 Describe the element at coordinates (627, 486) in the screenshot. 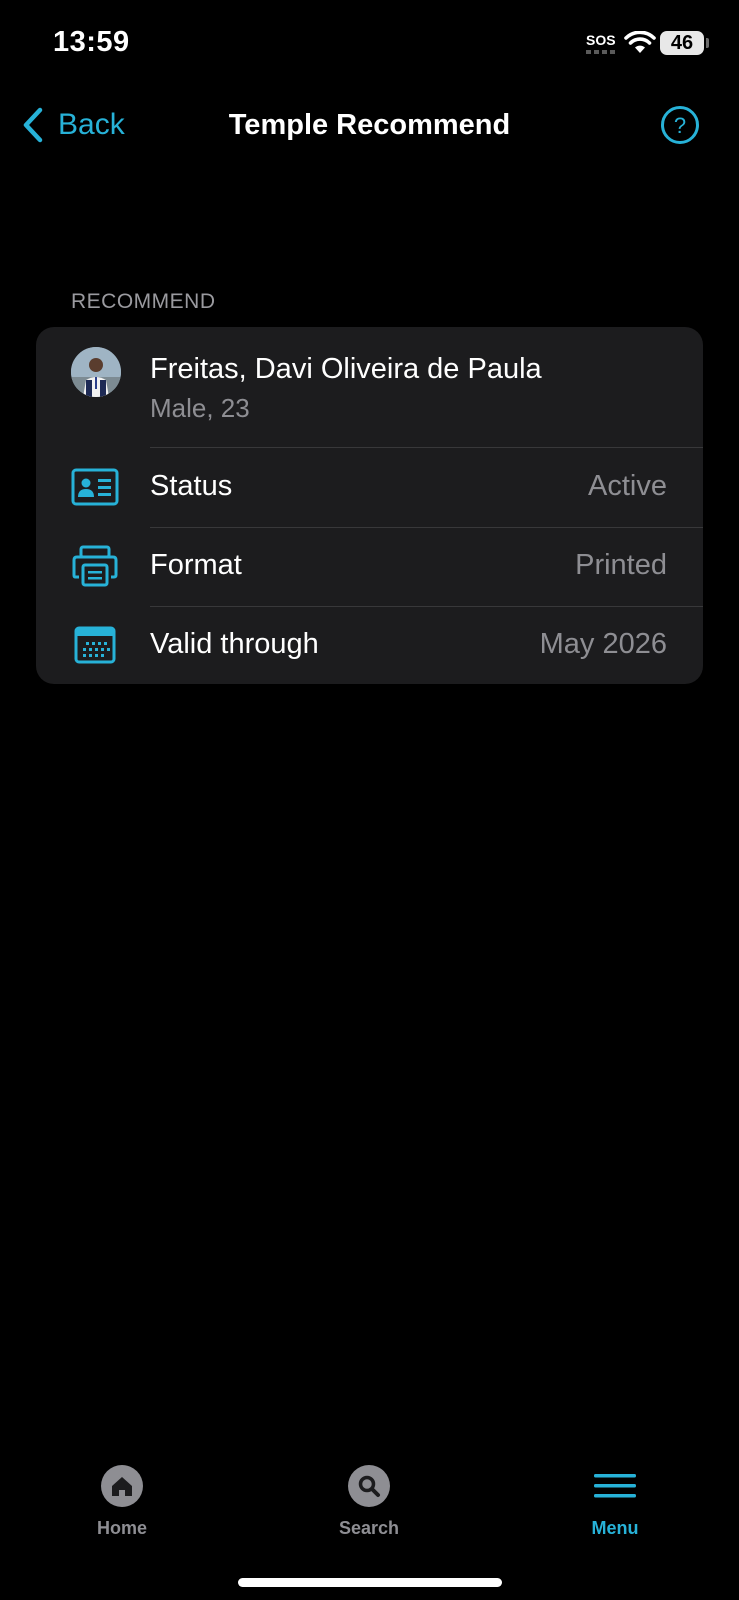

I see `status-value: Active` at that location.